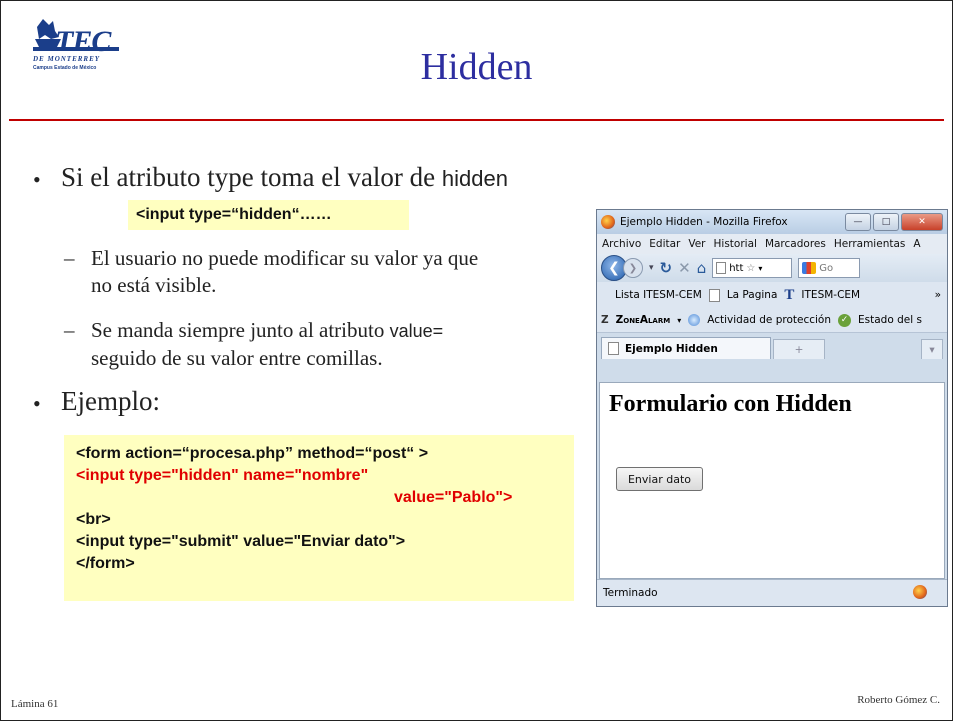 This screenshot has width=953, height=721. What do you see at coordinates (658, 295) in the screenshot?
I see `bookmark-lista-itesm: Lista ITESM-CEM` at bounding box center [658, 295].